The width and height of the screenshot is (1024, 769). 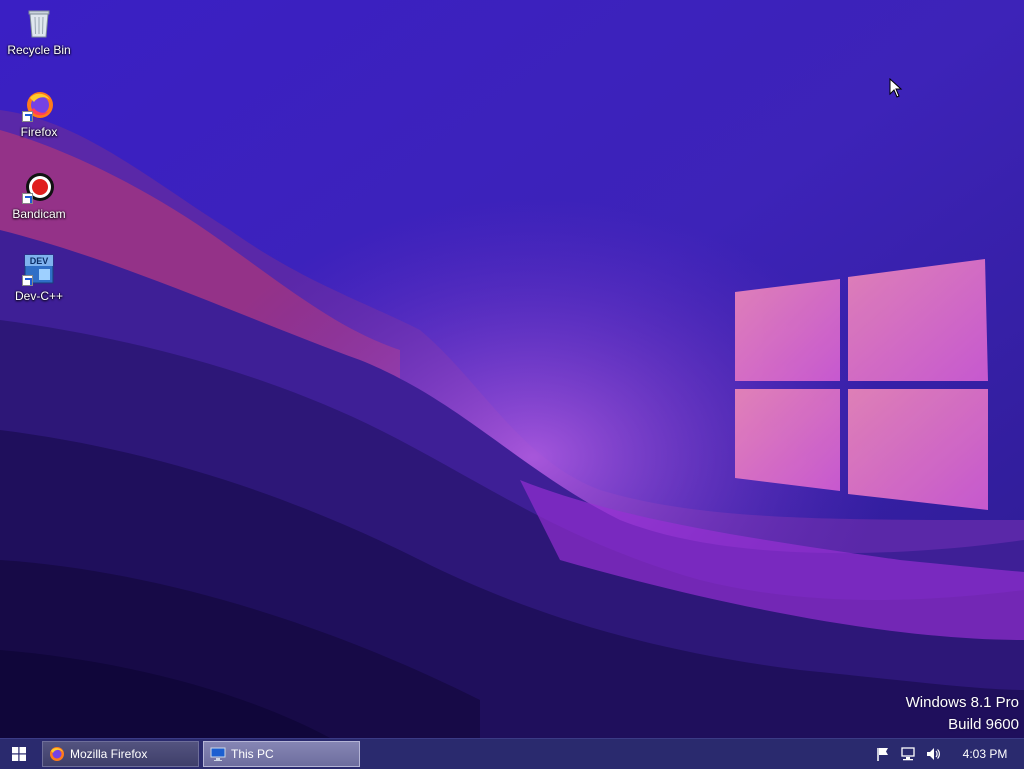 What do you see at coordinates (109, 754) in the screenshot?
I see `taskbar-button-label: Mozilla Firefox` at bounding box center [109, 754].